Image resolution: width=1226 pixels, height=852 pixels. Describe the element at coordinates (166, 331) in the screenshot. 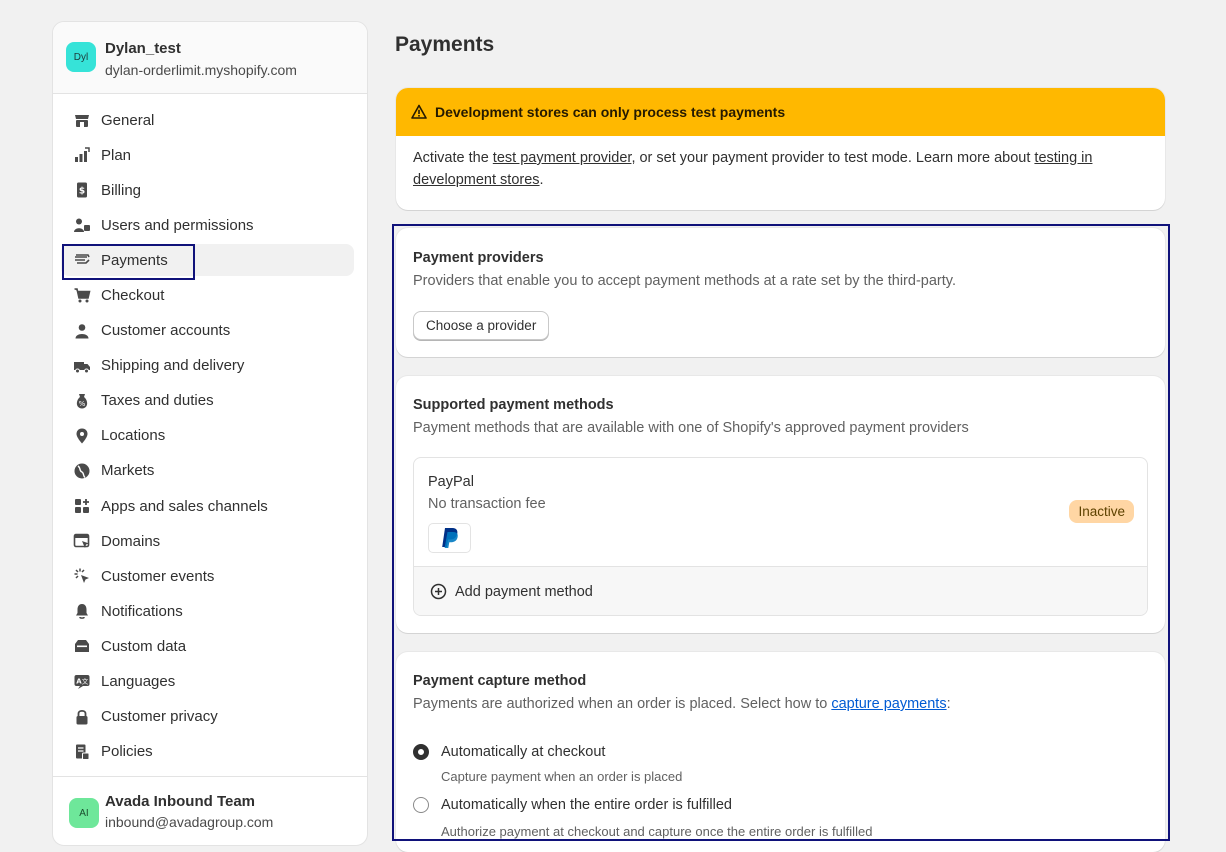

I see `sidebar-item-label: Customer accounts` at that location.